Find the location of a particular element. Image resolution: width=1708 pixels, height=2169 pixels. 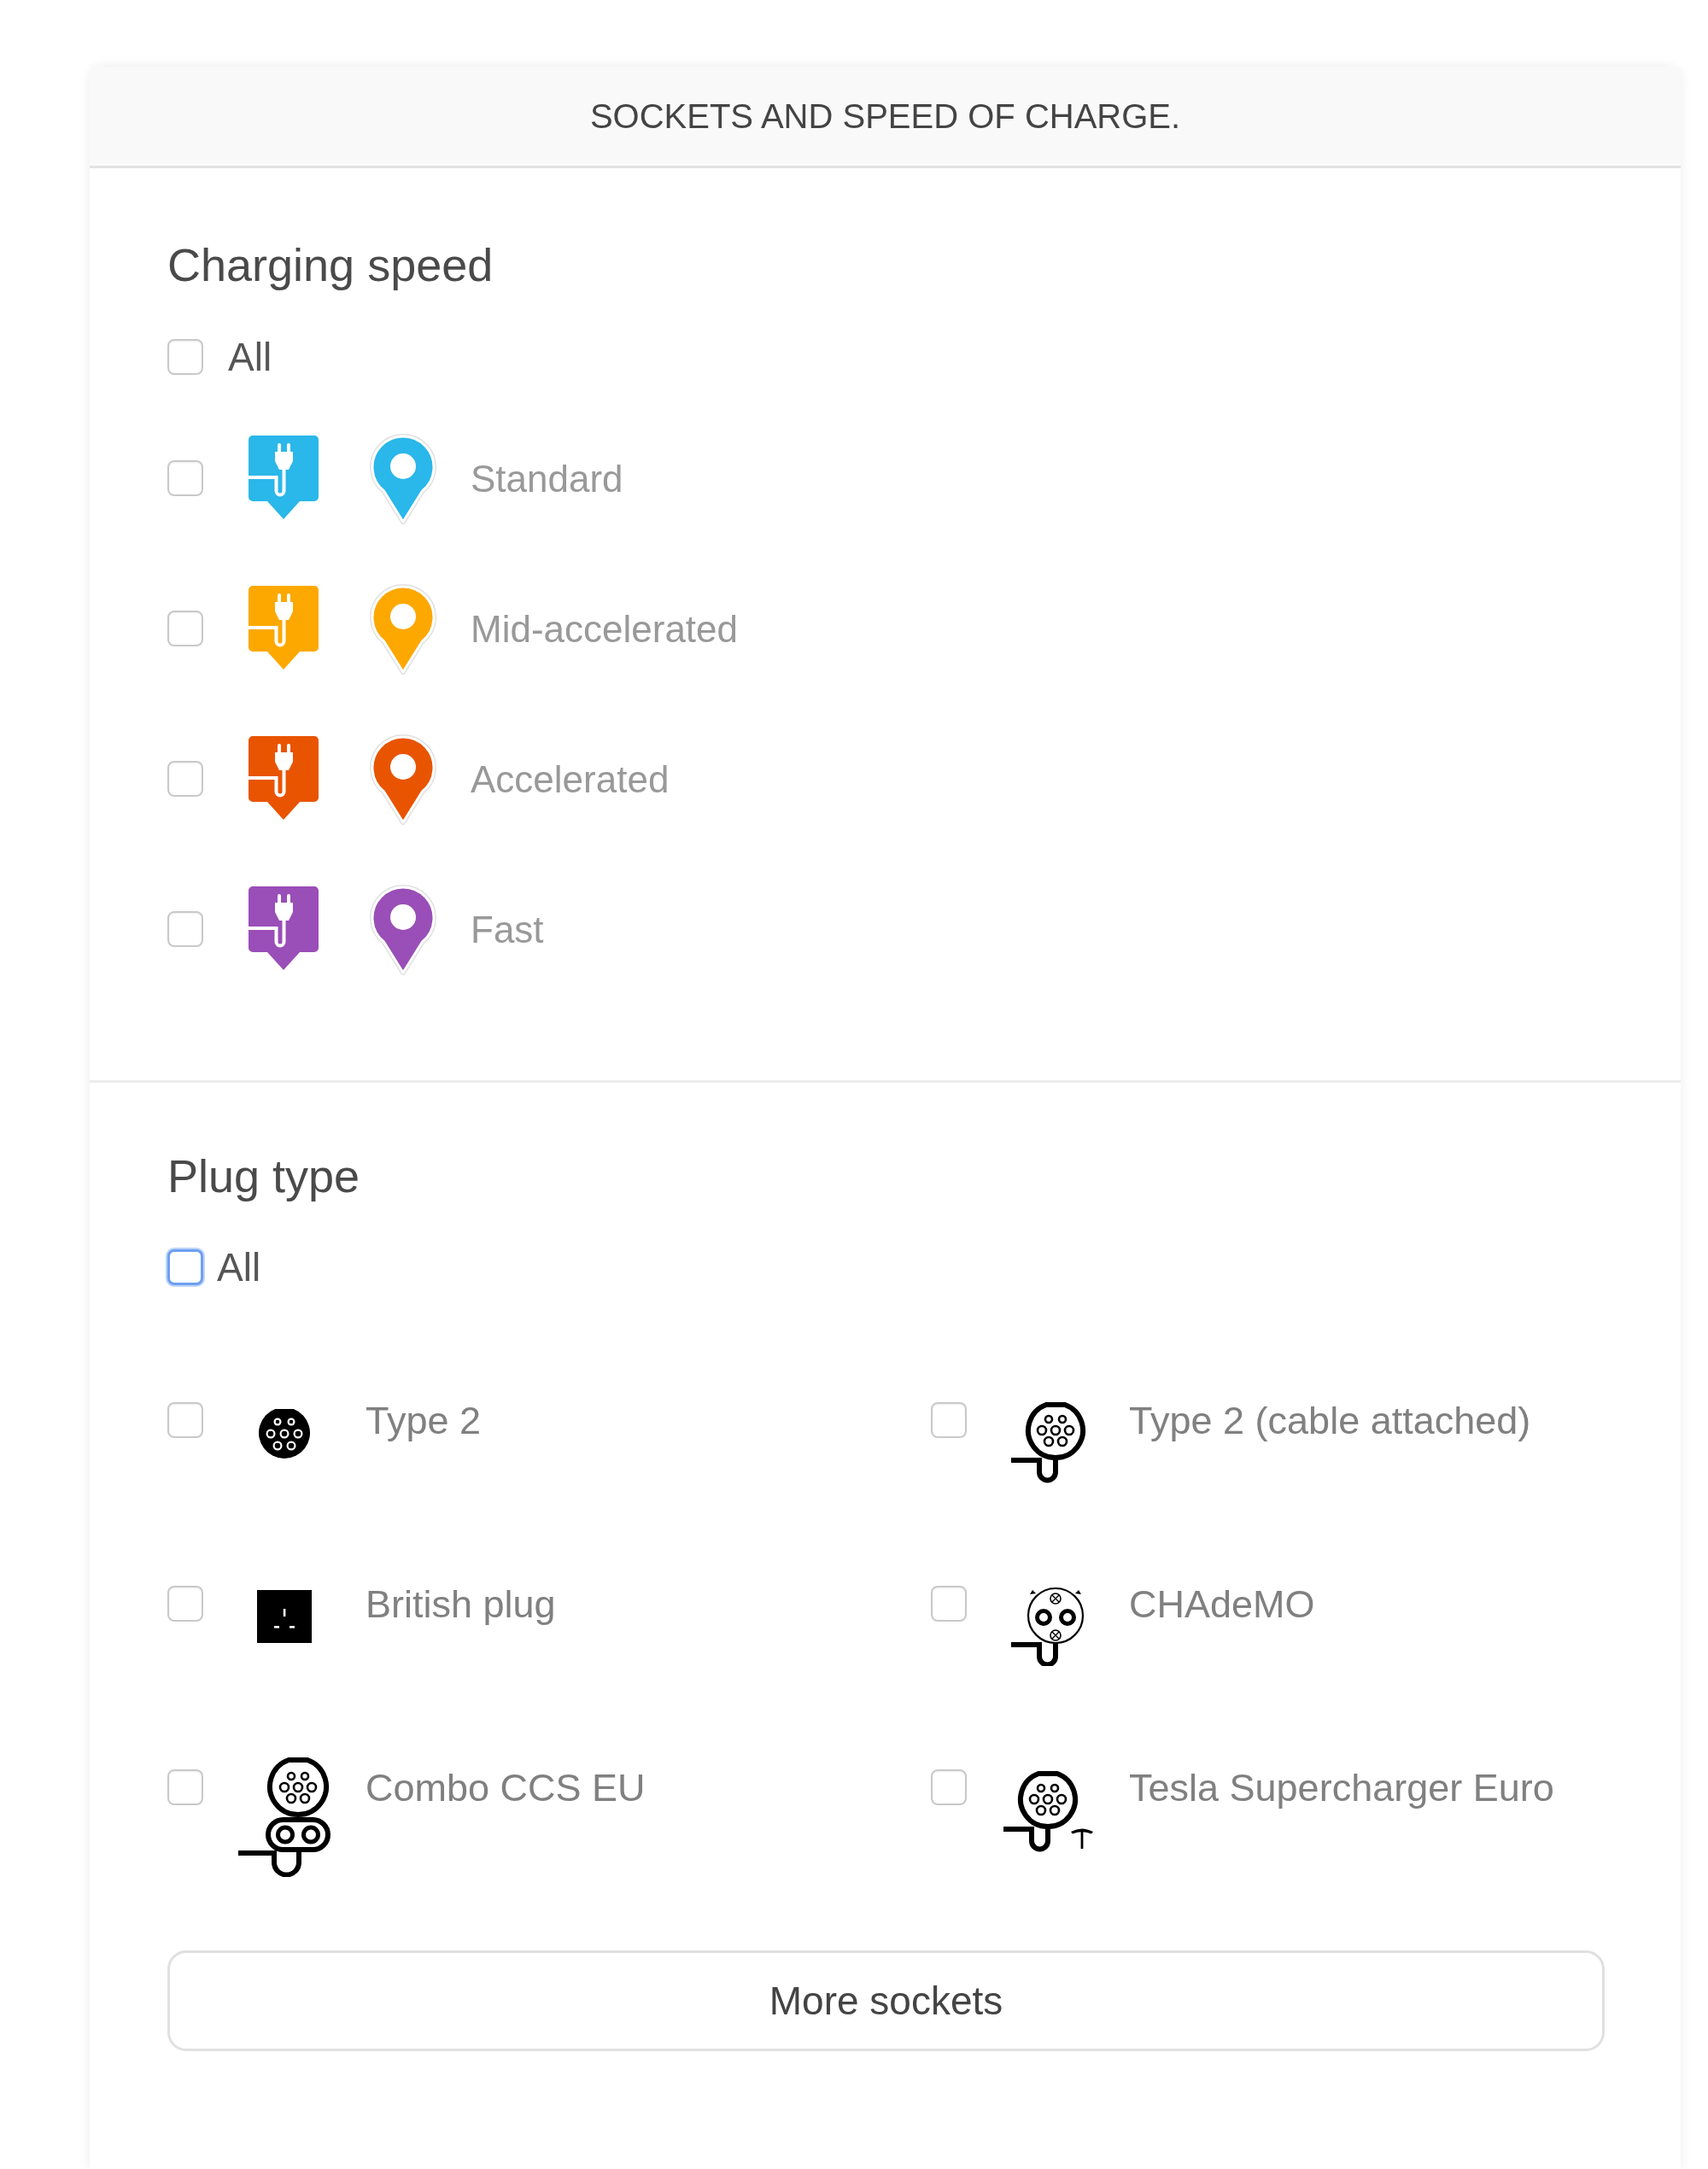

connector-with-cable-icon is located at coordinates (1047, 1442).